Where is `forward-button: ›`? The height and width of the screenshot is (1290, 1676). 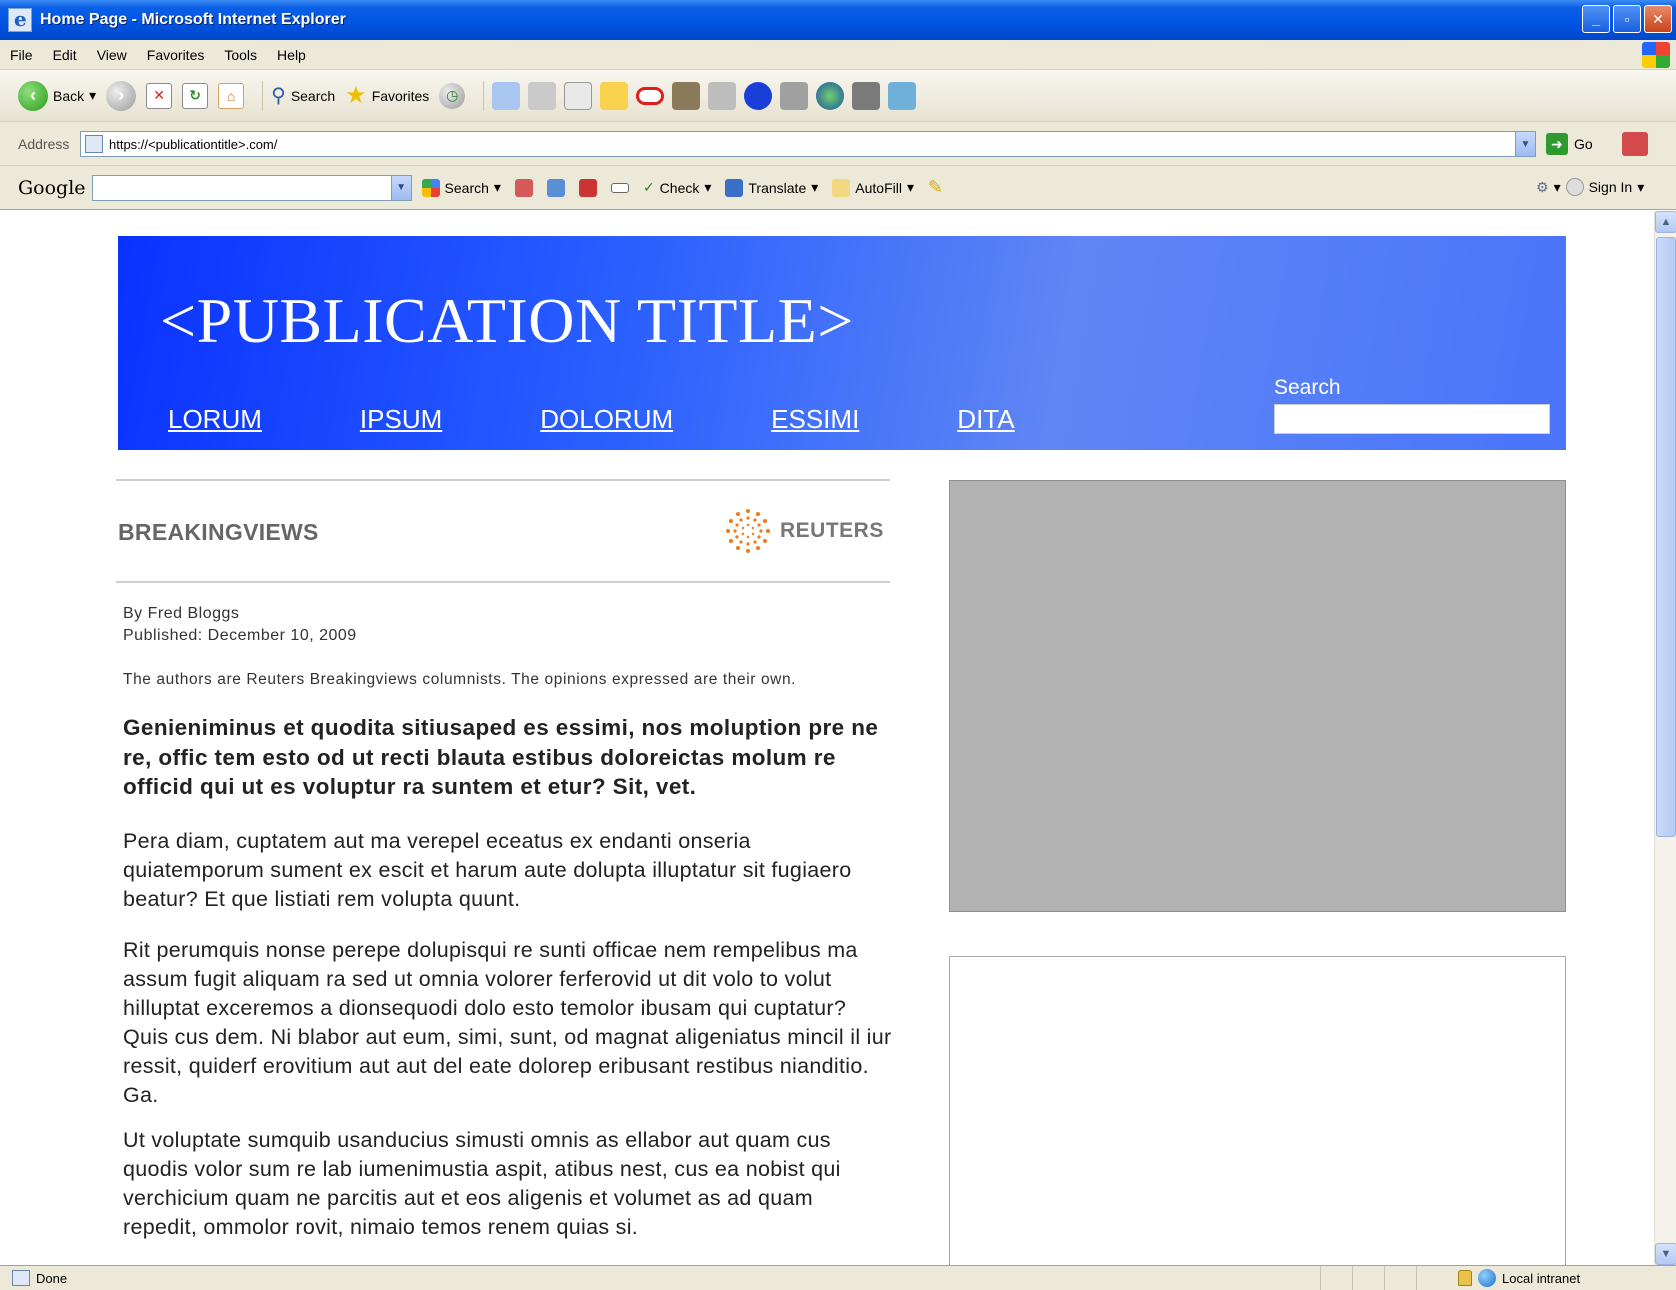
forward-button: › is located at coordinates (121, 95).